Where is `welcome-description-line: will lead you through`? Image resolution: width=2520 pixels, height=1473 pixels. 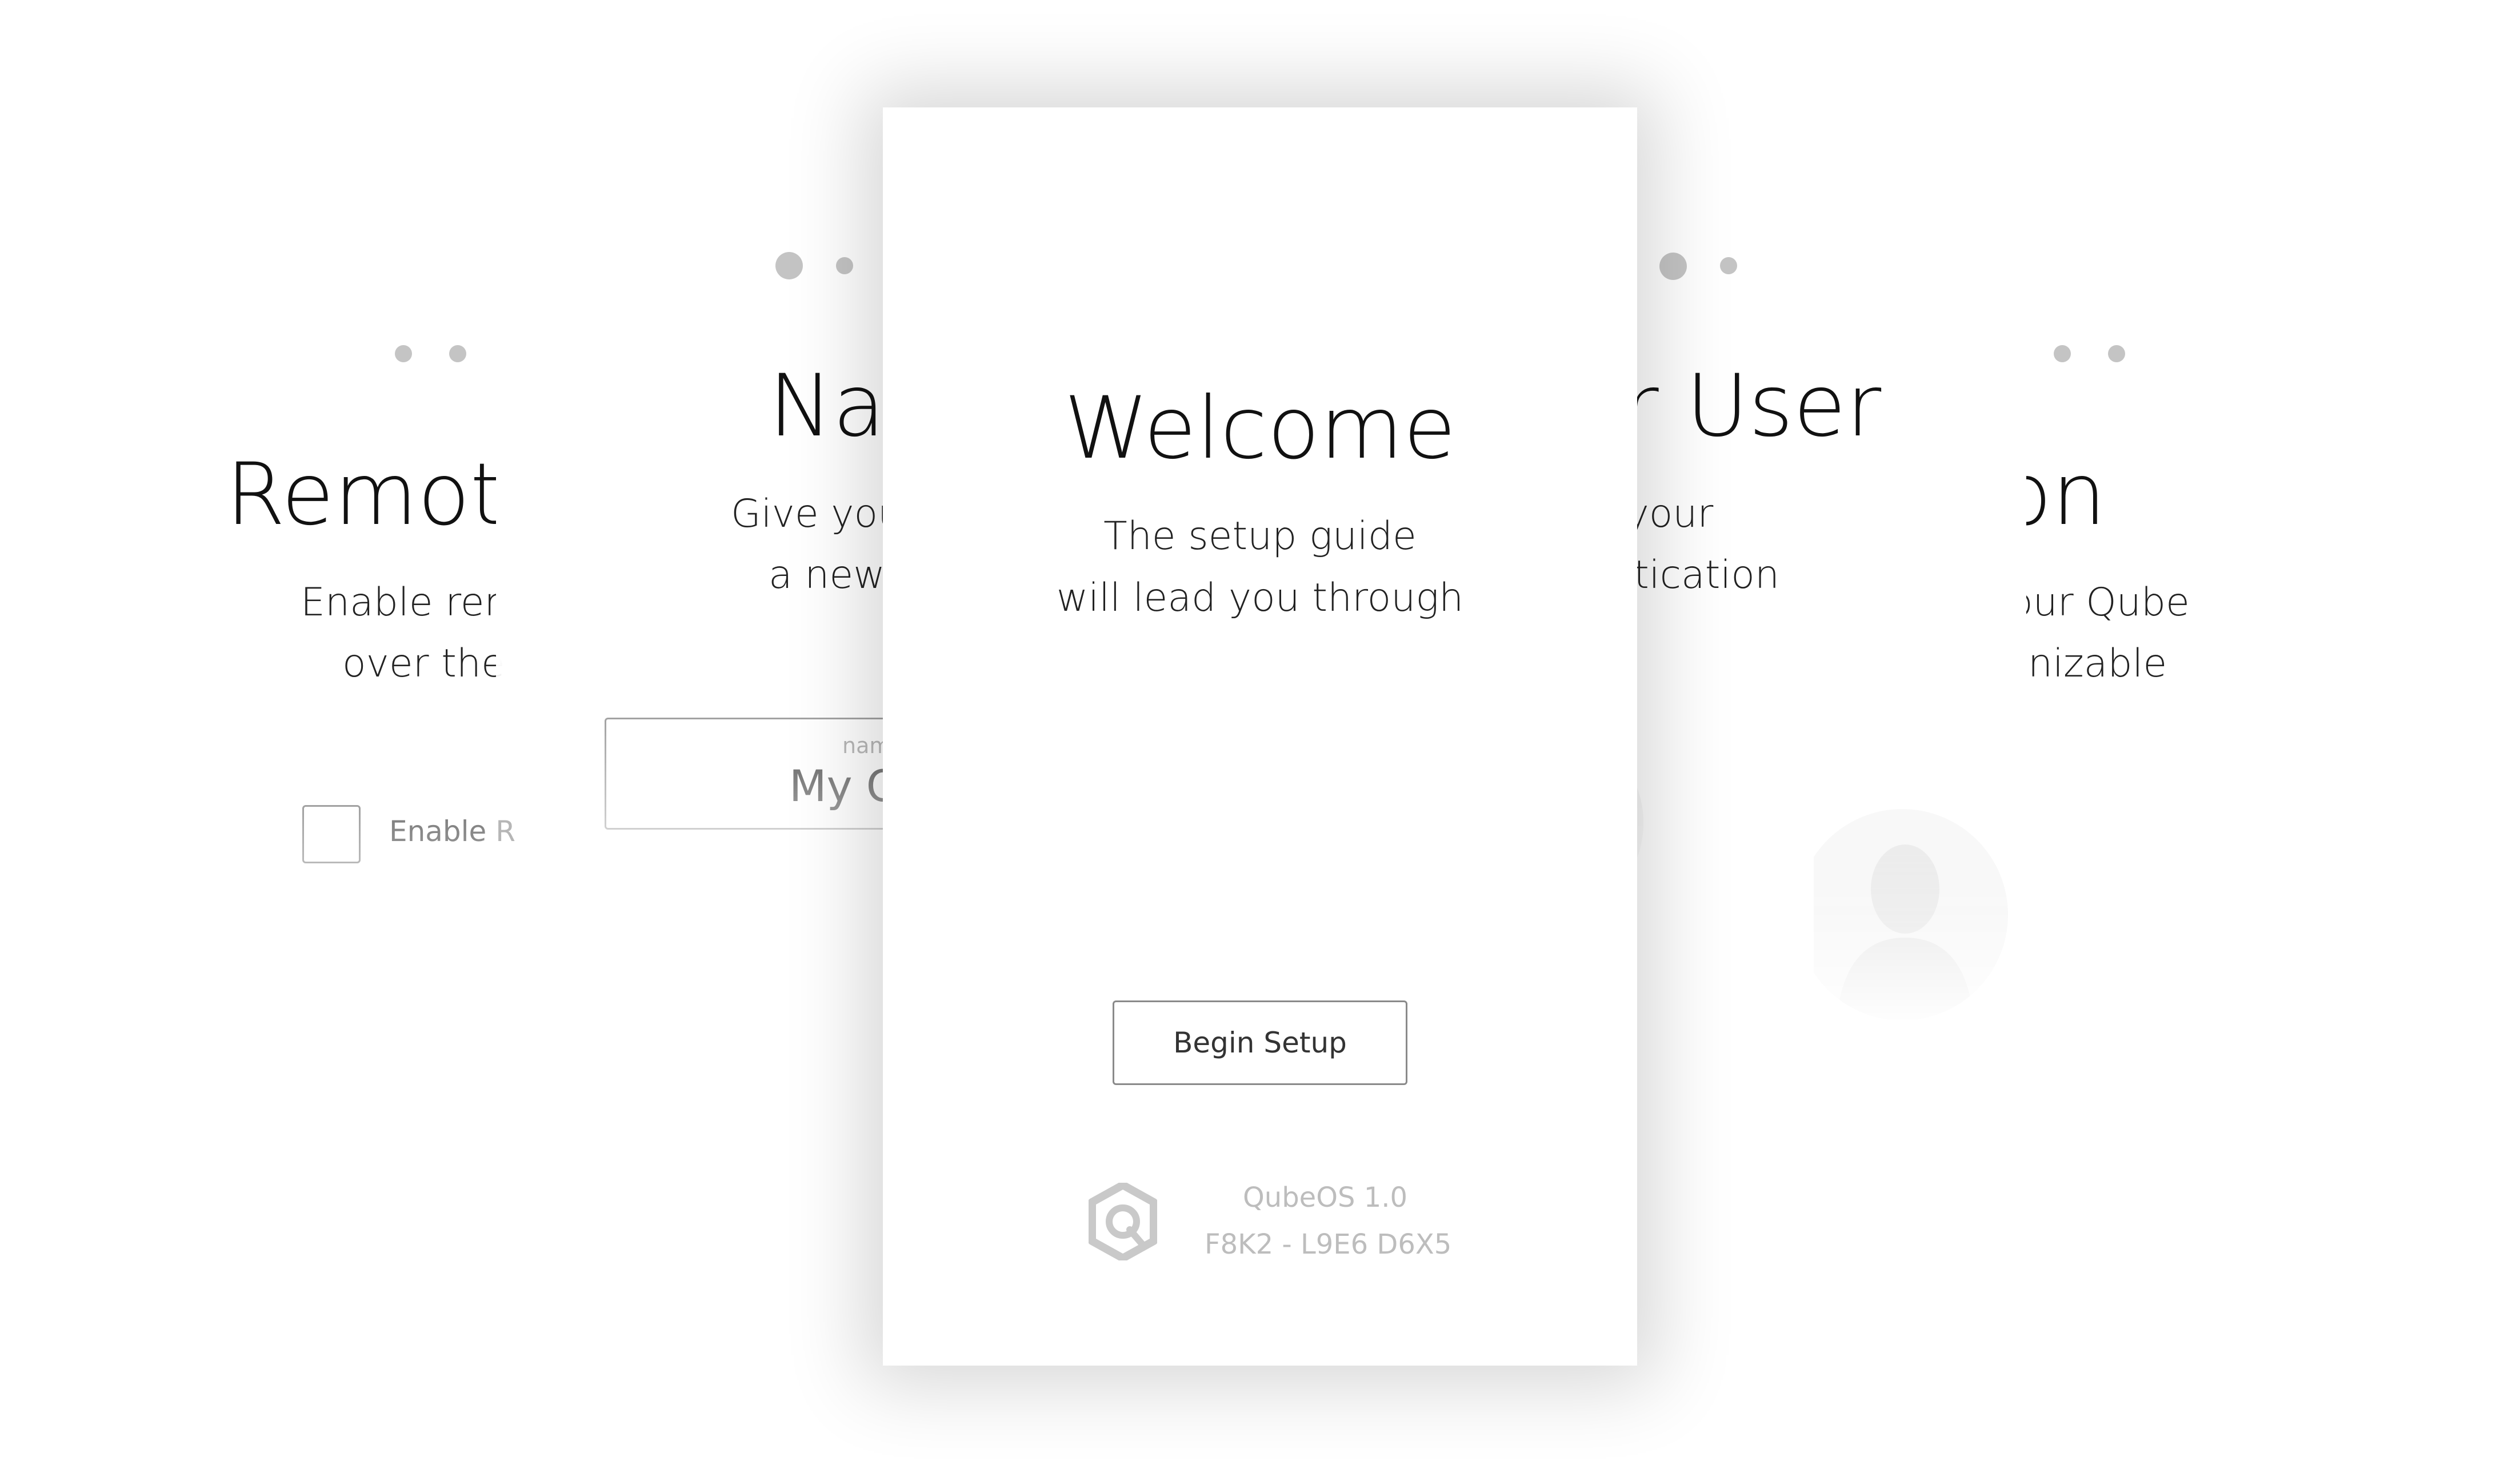
welcome-description-line: will lead you through is located at coordinates (1260, 598).